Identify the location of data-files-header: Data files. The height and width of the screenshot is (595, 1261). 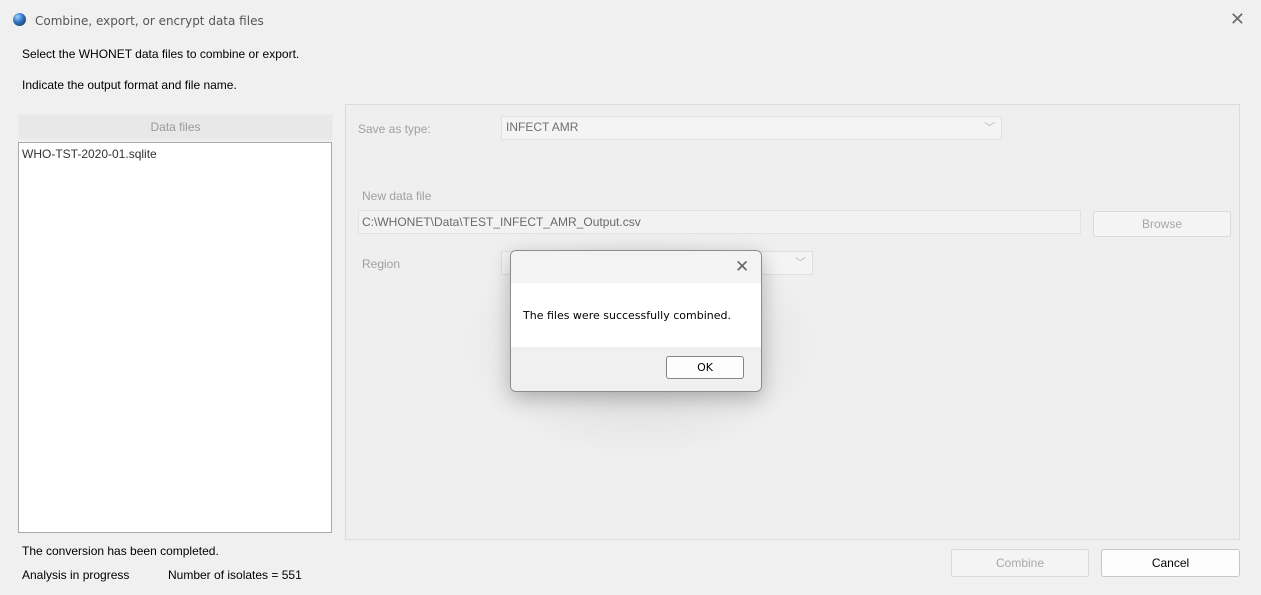
(175, 127).